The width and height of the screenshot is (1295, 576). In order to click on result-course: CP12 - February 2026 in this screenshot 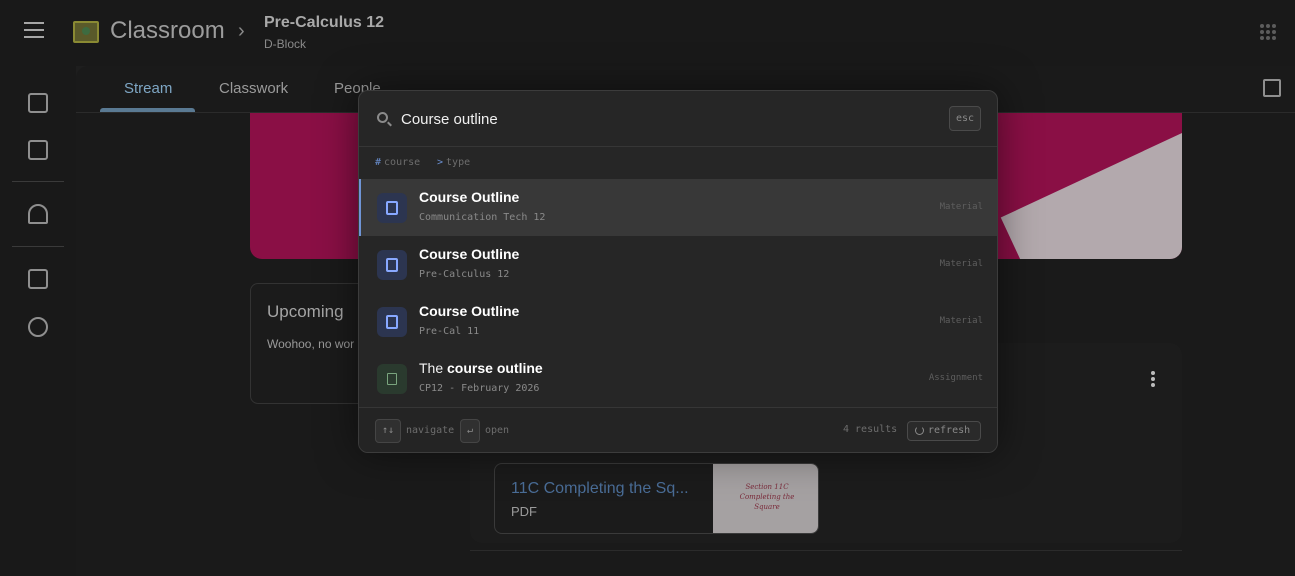, I will do `click(479, 388)`.